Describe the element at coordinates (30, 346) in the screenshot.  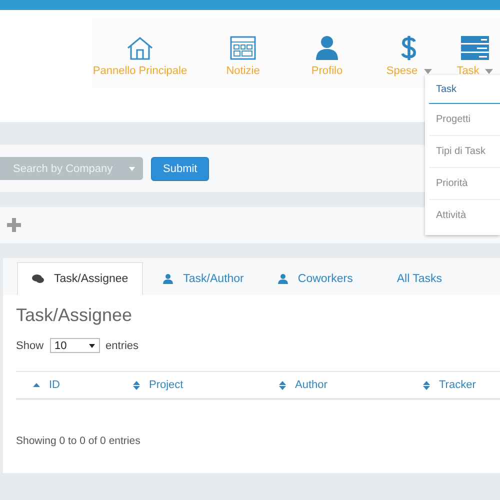
I see `show-label: Show` at that location.